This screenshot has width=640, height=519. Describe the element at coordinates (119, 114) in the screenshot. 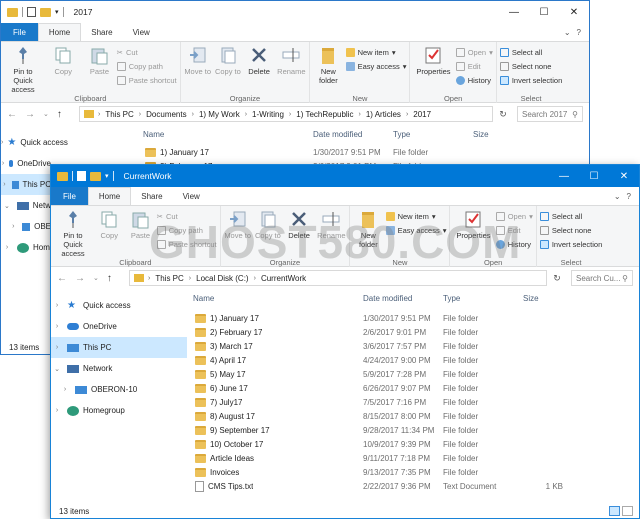

I see `breadcrumb-item: This PC` at that location.